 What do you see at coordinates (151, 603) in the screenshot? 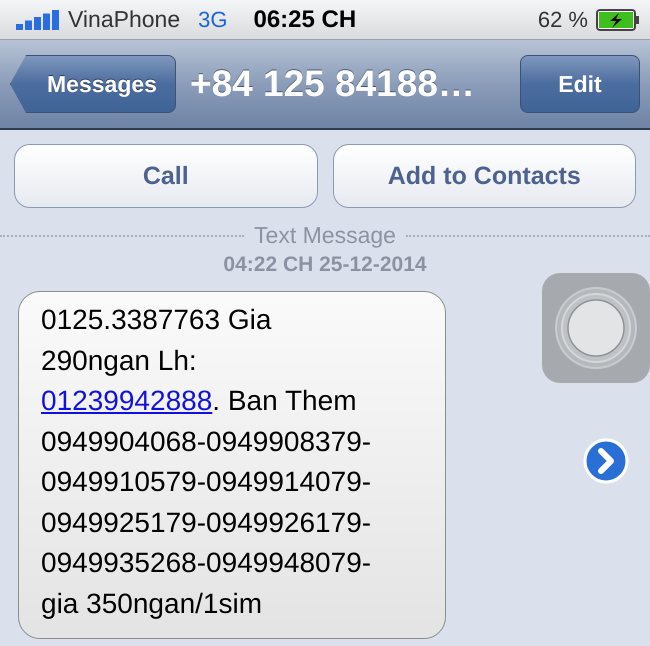
I see `message-text: gia 350ngan/1sim` at bounding box center [151, 603].